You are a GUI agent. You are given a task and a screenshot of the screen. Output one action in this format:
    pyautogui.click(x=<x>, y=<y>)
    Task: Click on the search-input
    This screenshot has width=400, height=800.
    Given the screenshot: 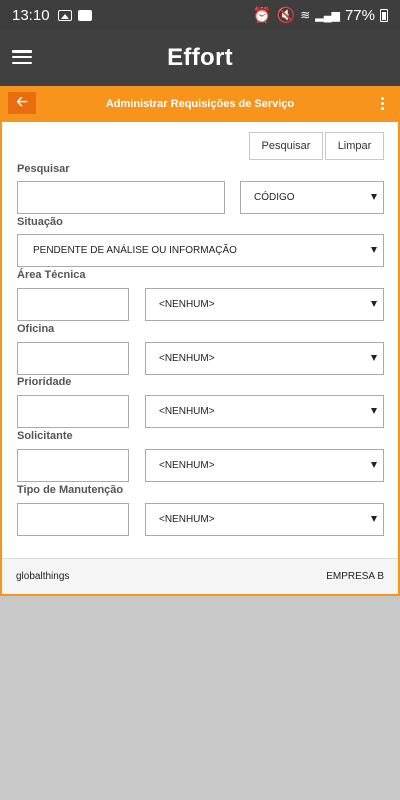 What is the action you would take?
    pyautogui.click(x=121, y=197)
    